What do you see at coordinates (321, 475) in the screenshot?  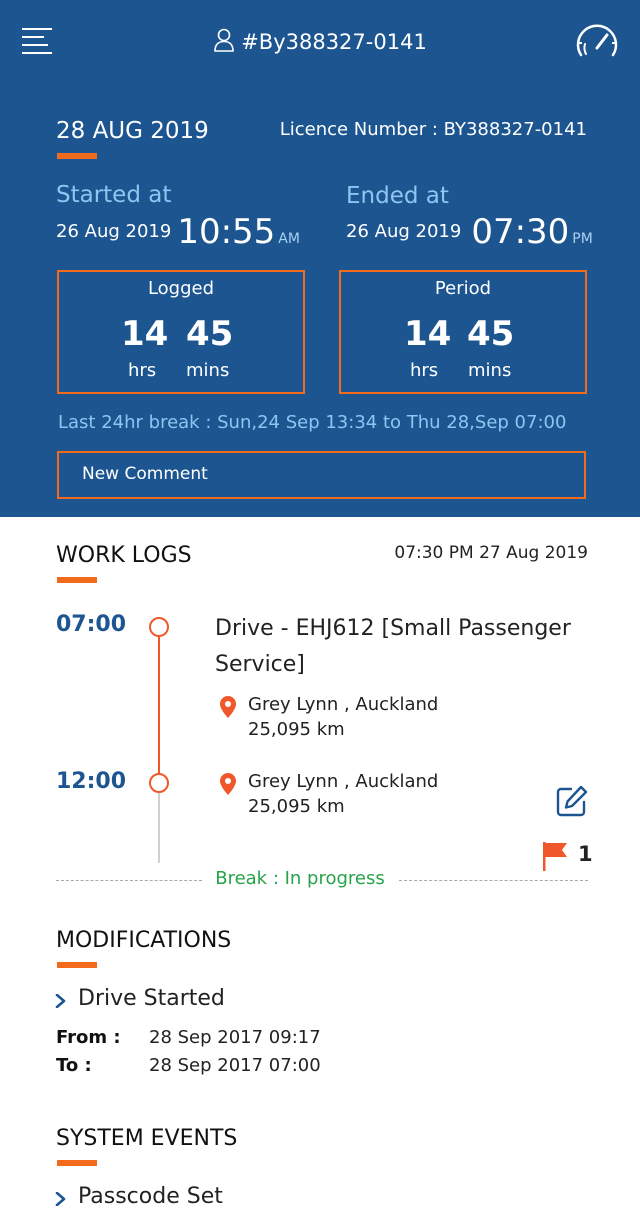 I see `new-comment-field: New Comment` at bounding box center [321, 475].